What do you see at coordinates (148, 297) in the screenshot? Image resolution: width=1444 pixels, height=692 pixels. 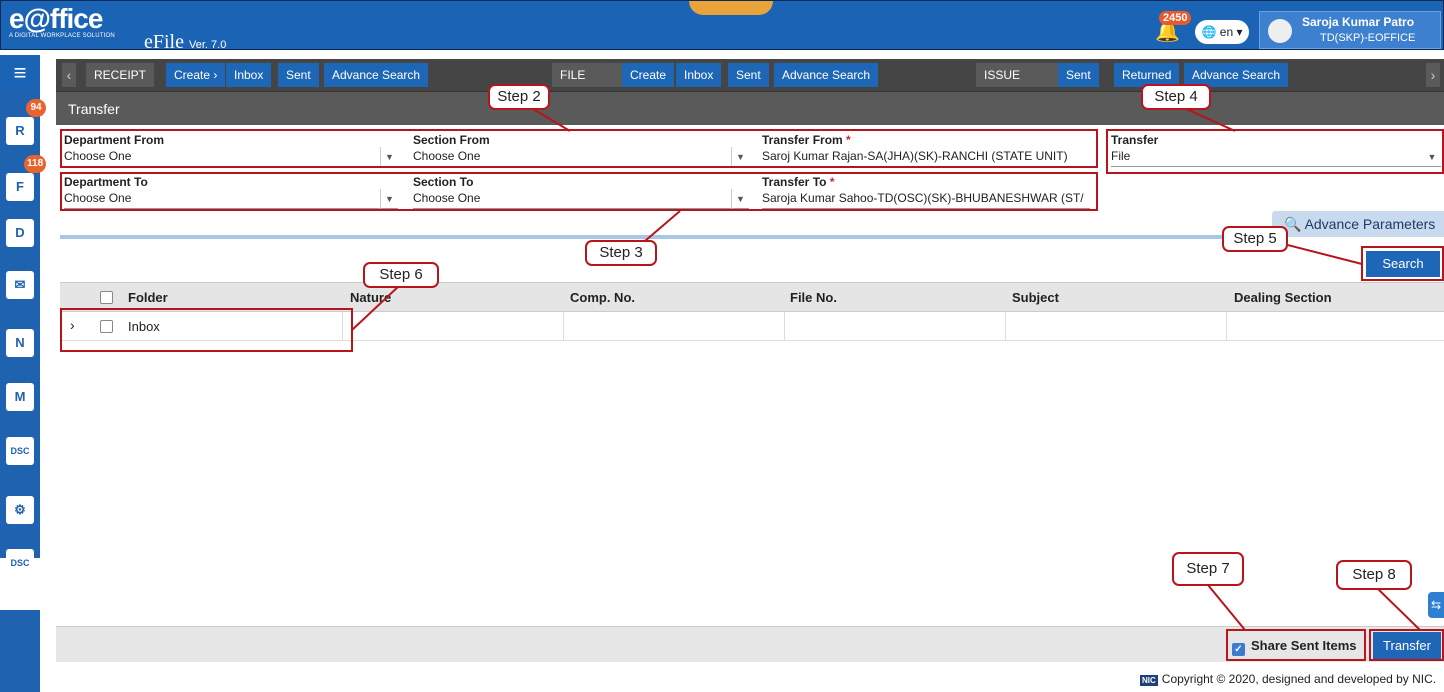 I see `col-folder: Folder` at bounding box center [148, 297].